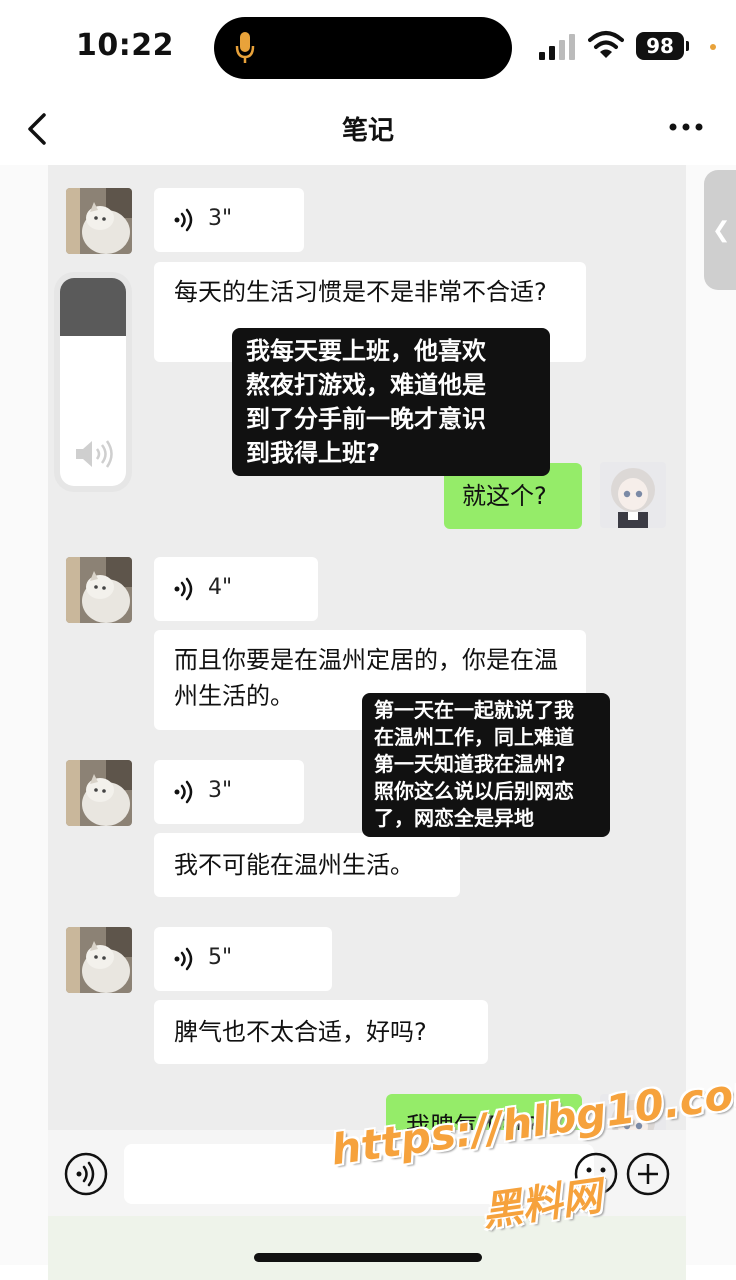 Image resolution: width=736 pixels, height=1280 pixels. Describe the element at coordinates (245, 47) in the screenshot. I see `mic-icon` at that location.